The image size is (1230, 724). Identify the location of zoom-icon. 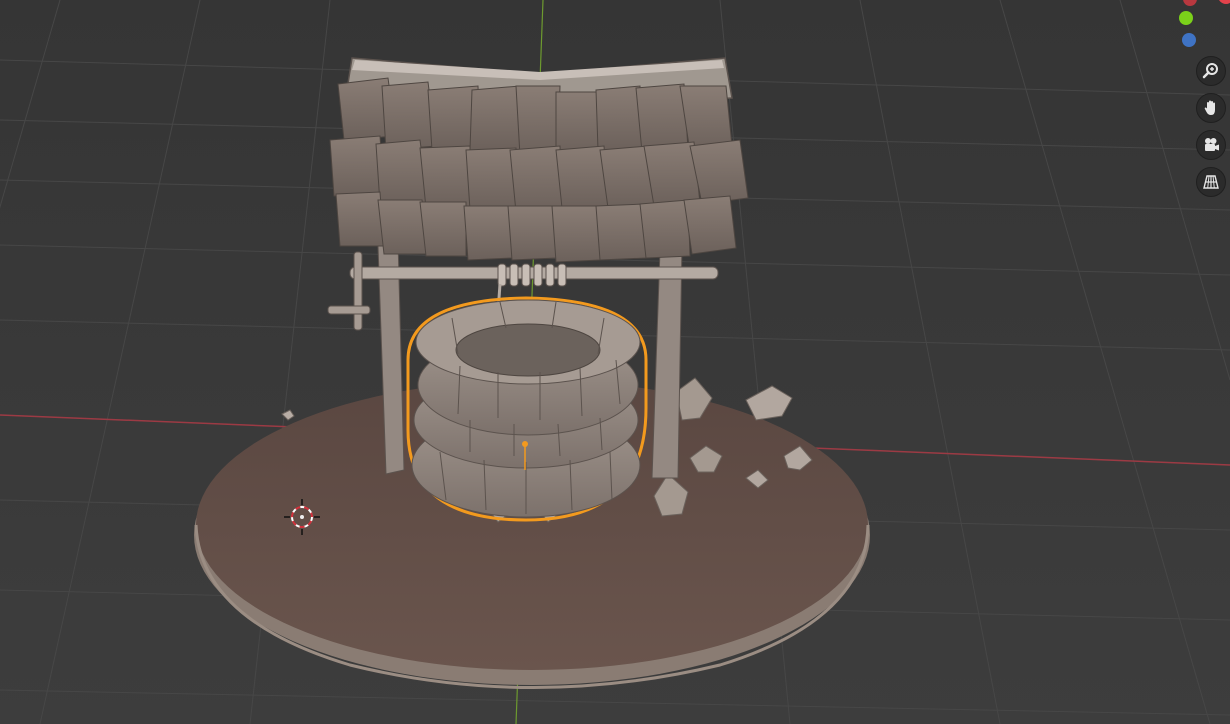
(1211, 71).